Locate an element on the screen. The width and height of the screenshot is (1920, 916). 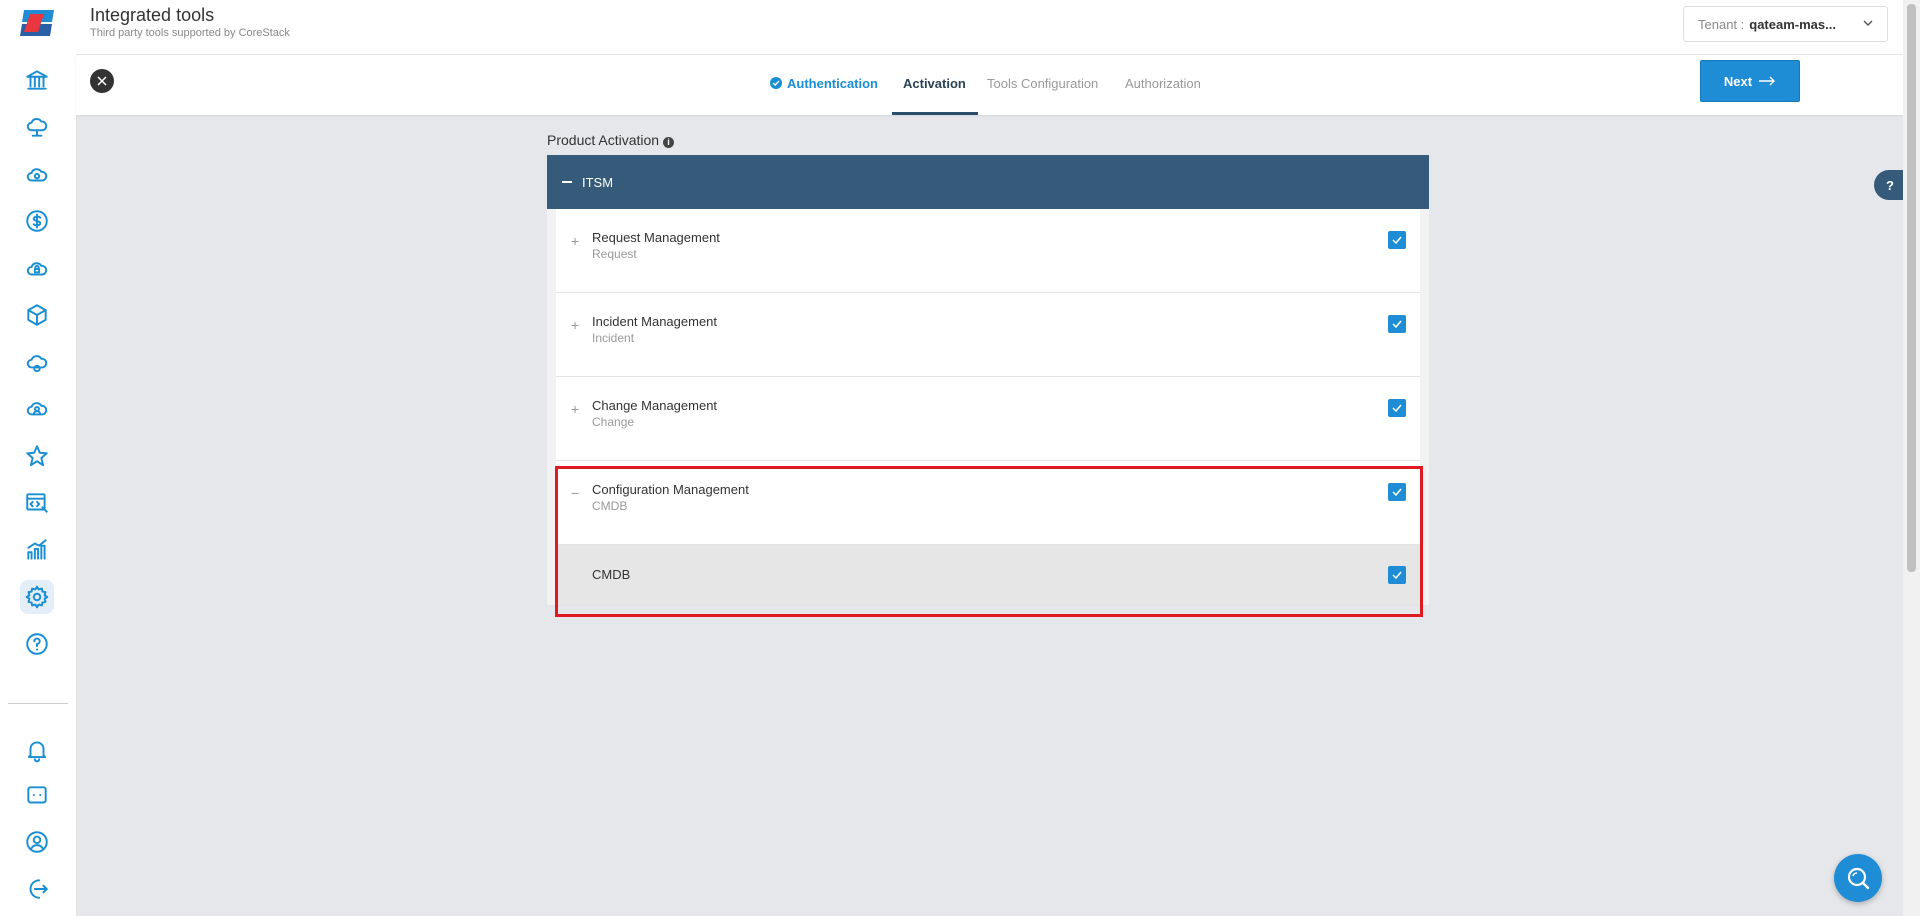
star-icon is located at coordinates (37, 456).